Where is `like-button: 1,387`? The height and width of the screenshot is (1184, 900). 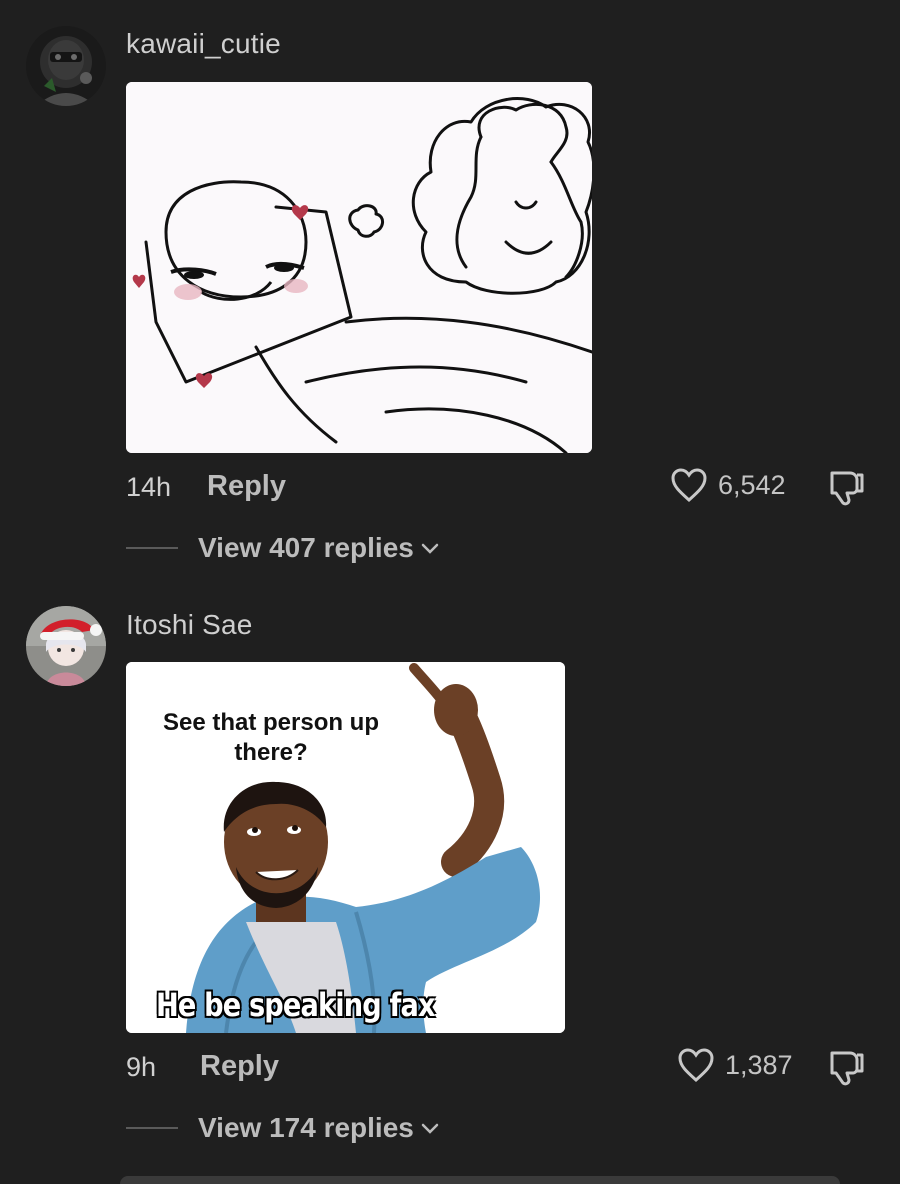 like-button: 1,387 is located at coordinates (735, 1065).